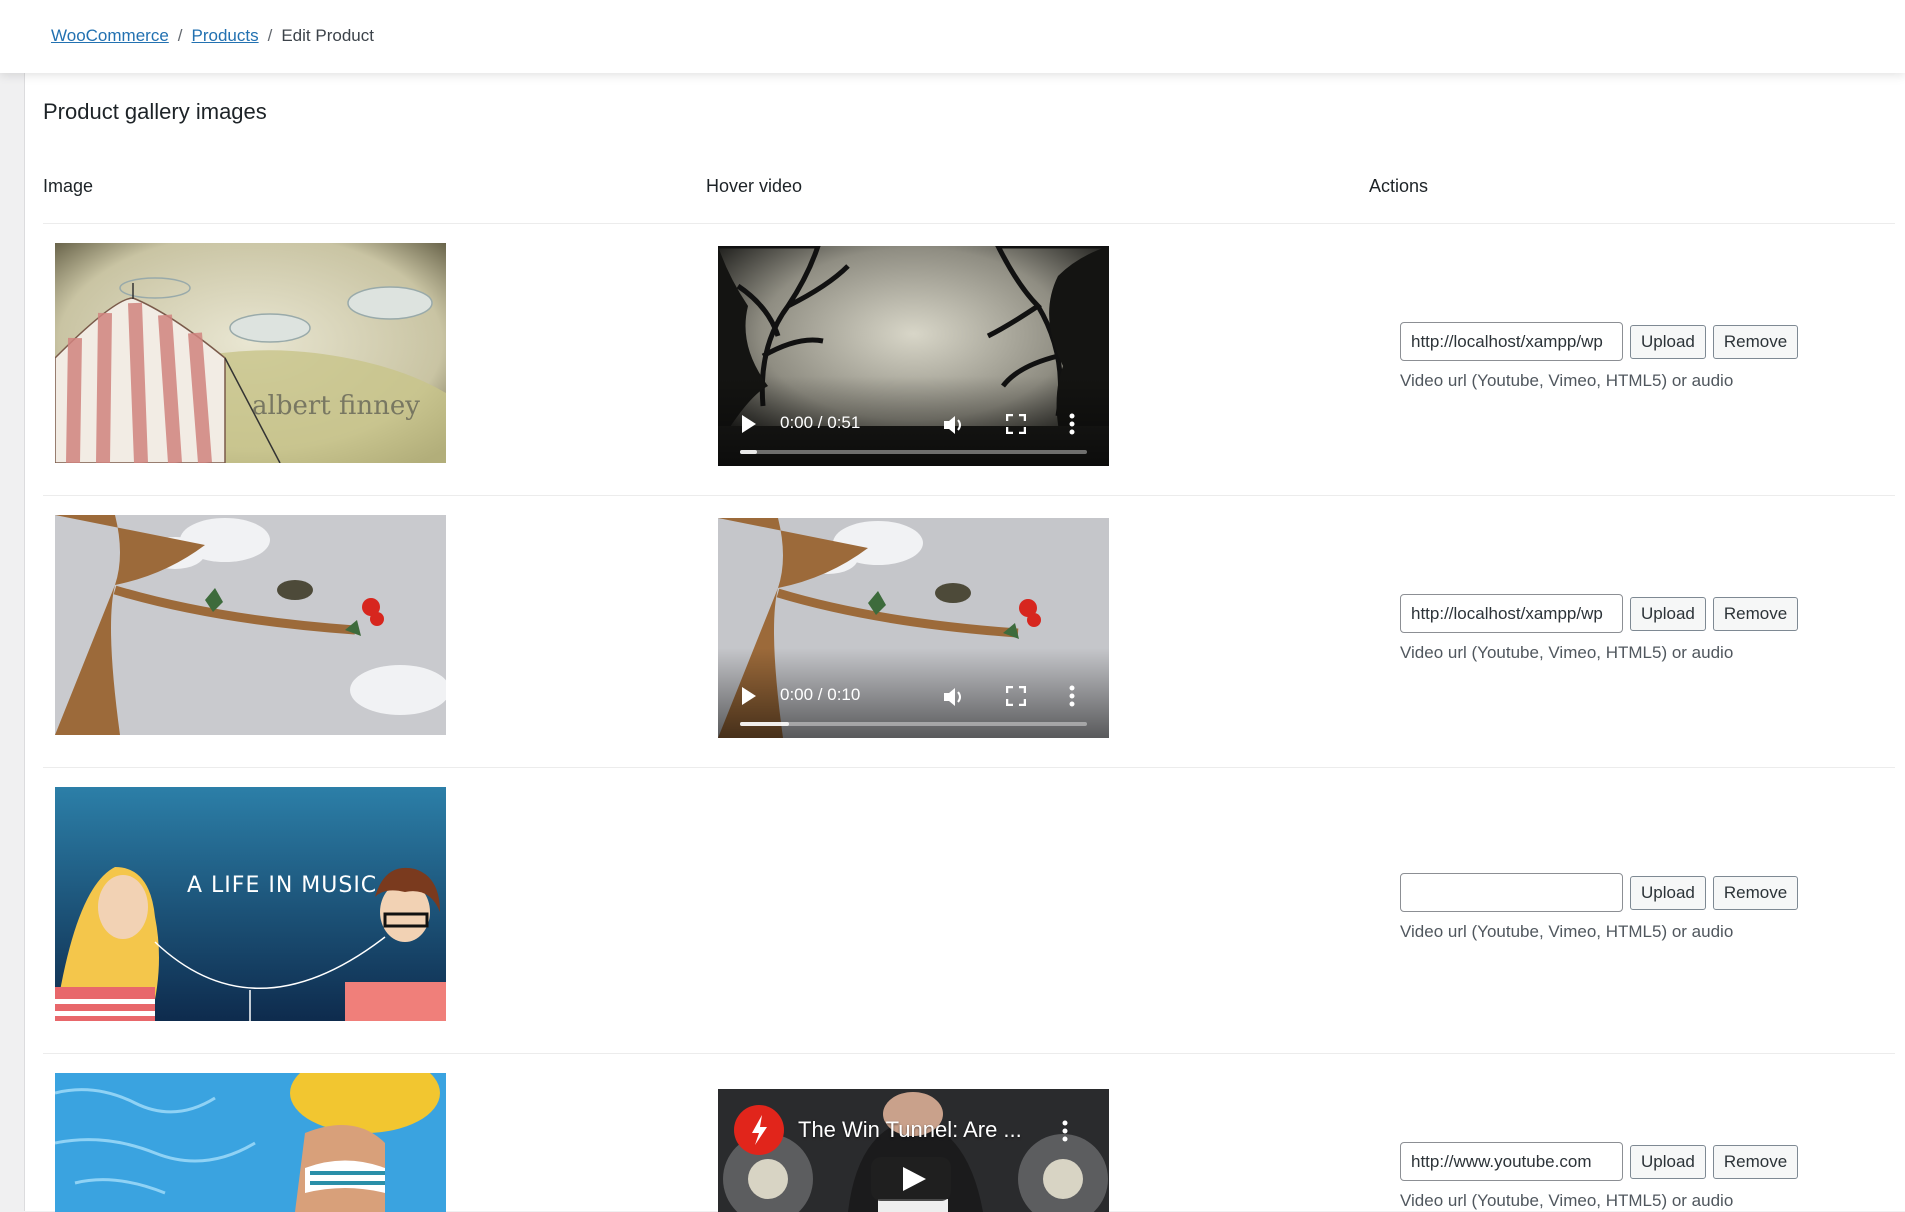 The width and height of the screenshot is (1905, 1212). Describe the element at coordinates (225, 36) in the screenshot. I see `breadcrumb-link-products: Products` at that location.